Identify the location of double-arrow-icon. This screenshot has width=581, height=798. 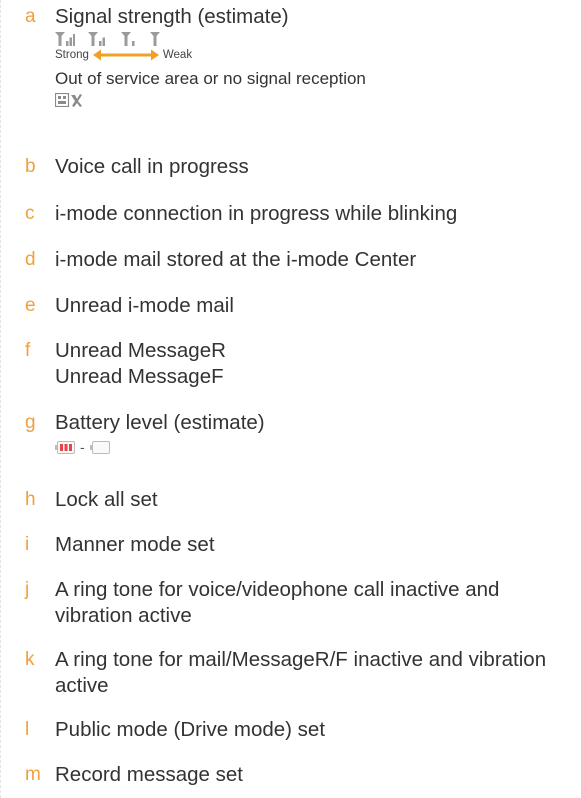
(125, 55).